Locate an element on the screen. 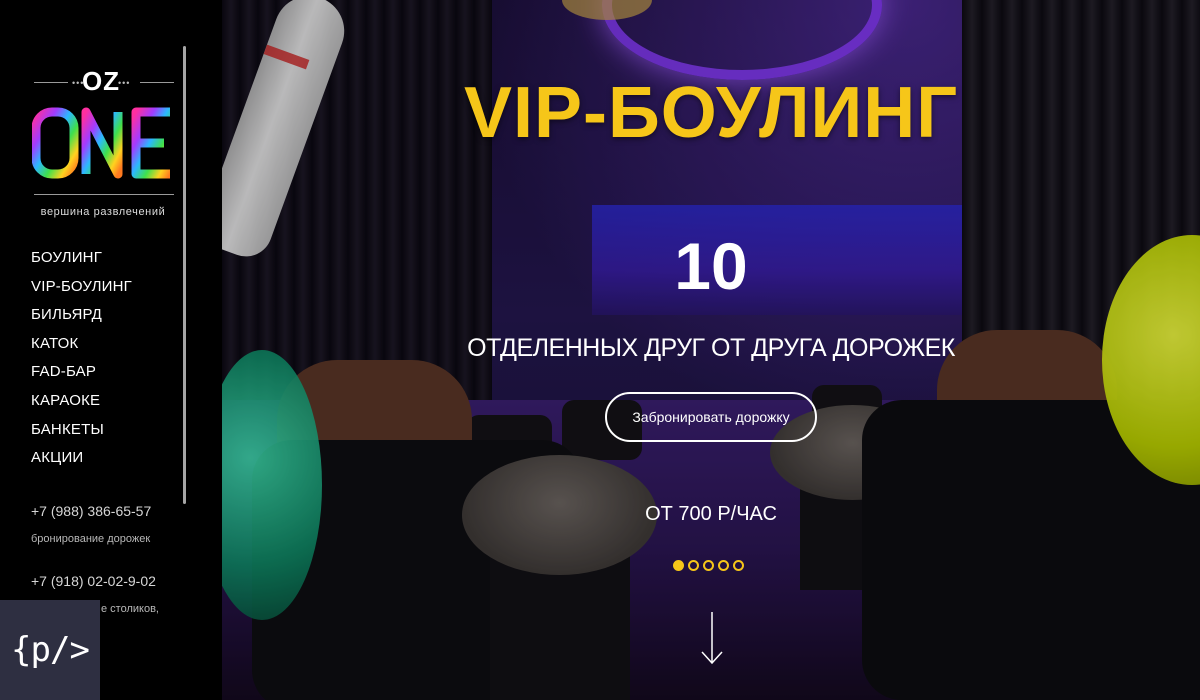 The image size is (1200, 700). hero-subtitle: ОТДЕЛЕННЫХ ДРУГ ОТ ДРУГА ДОРОЖЕК is located at coordinates (711, 348).